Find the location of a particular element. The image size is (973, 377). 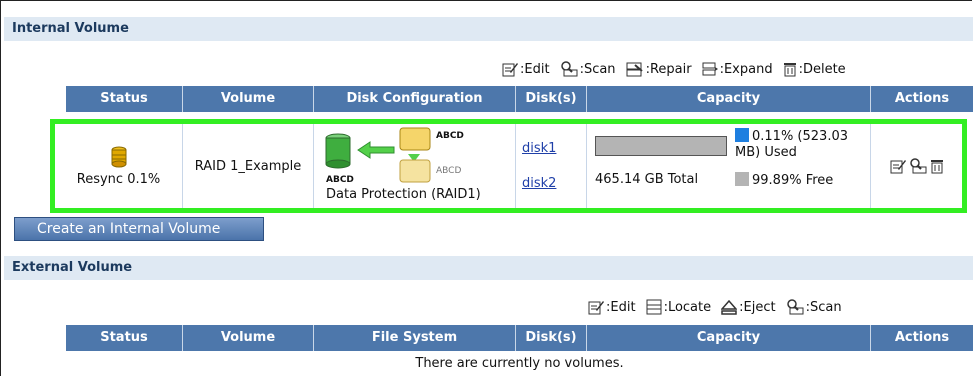

raid-tag-3: ABCD is located at coordinates (340, 180).